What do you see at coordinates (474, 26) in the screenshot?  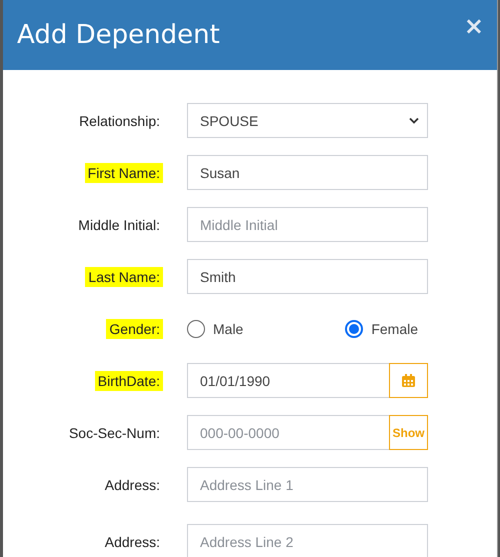 I see `close-button: ×` at bounding box center [474, 26].